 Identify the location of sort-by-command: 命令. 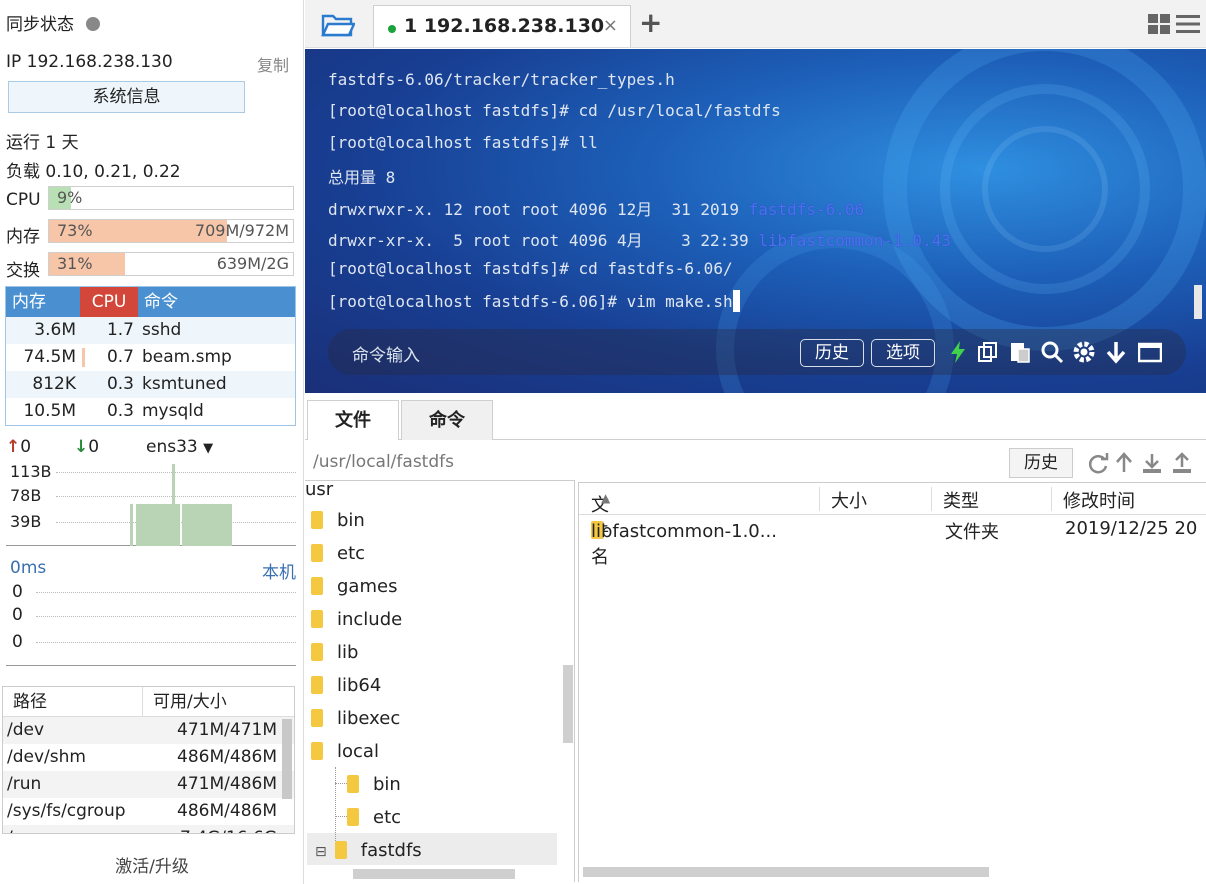
(216, 302).